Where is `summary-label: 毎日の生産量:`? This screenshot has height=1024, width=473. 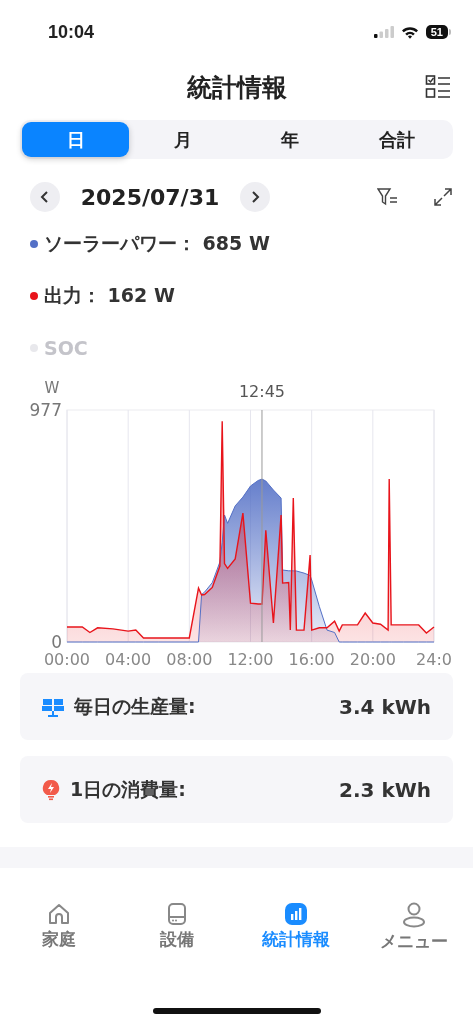
summary-label: 毎日の生産量: is located at coordinates (135, 706).